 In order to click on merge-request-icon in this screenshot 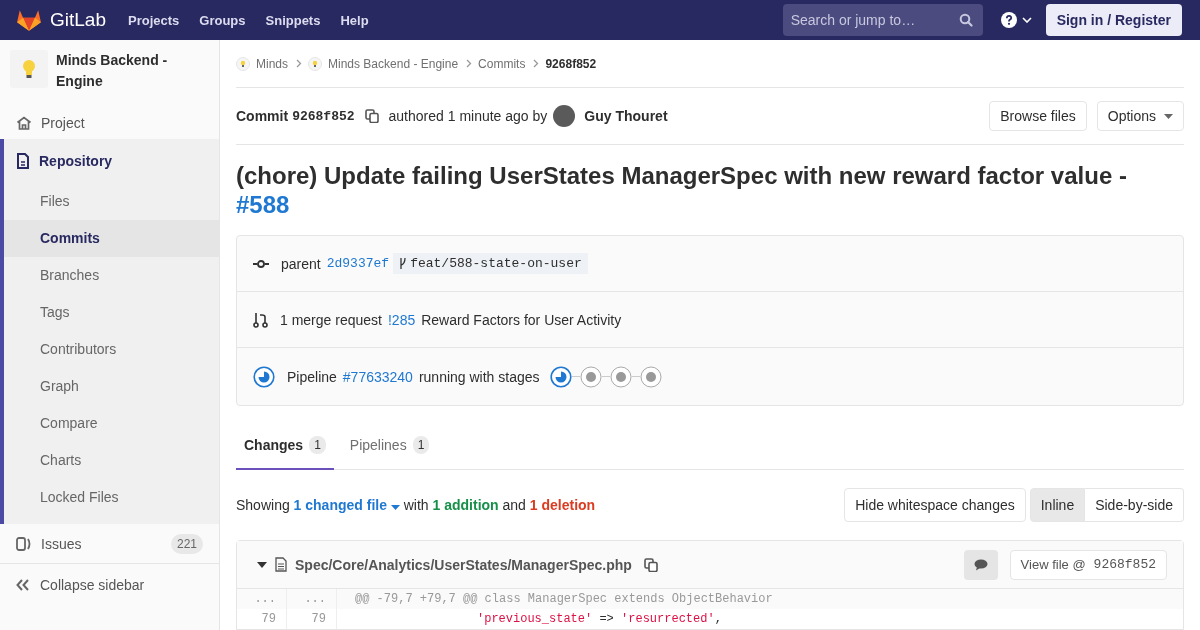, I will do `click(260, 319)`.